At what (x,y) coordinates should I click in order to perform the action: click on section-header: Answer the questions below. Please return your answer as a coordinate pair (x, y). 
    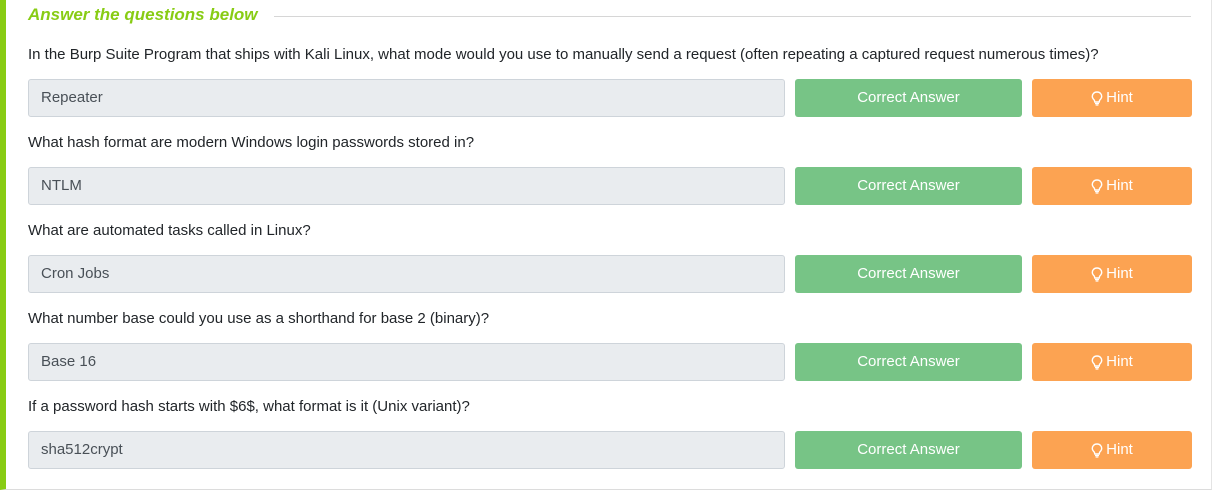
    Looking at the image, I should click on (609, 15).